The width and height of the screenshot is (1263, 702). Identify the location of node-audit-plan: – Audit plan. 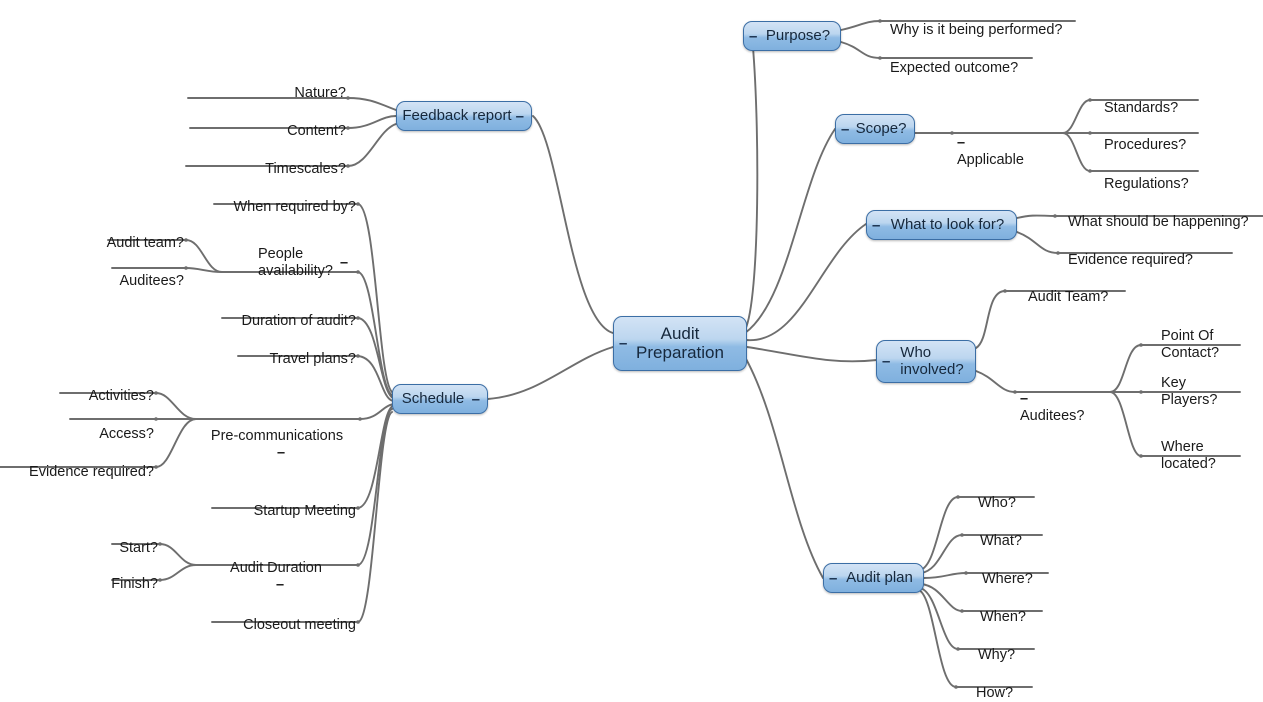
(873, 578).